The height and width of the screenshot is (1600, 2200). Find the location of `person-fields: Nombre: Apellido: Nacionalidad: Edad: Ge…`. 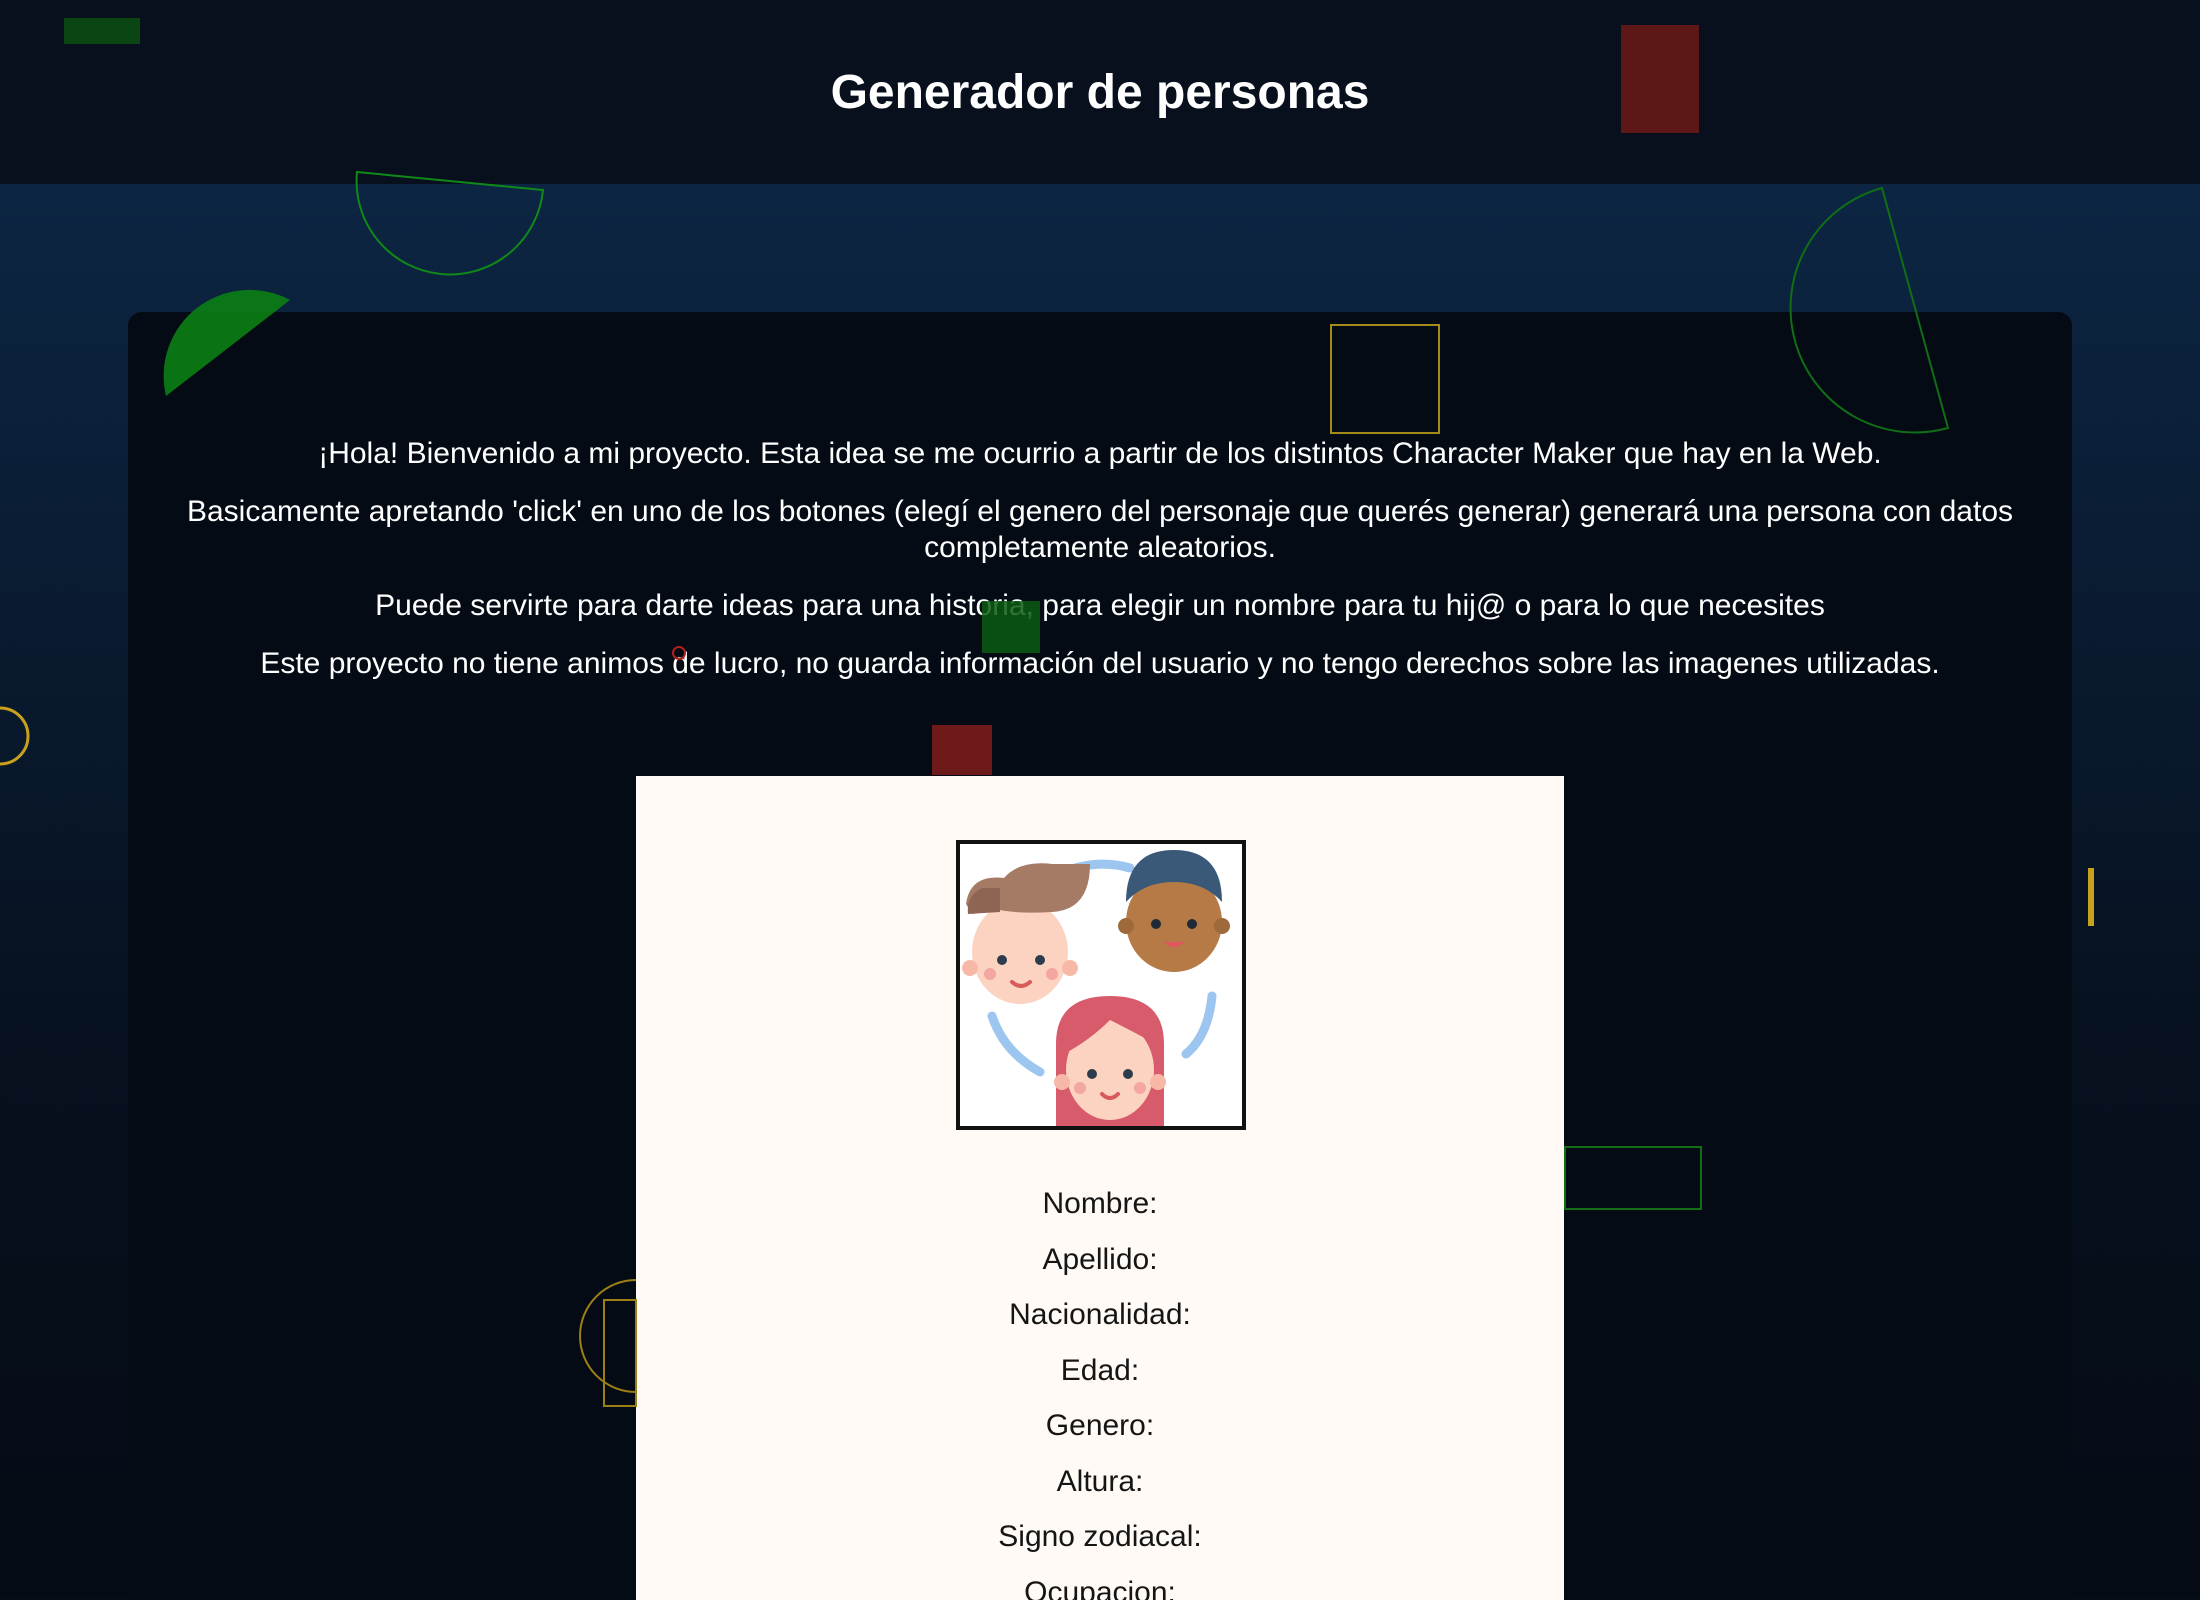

person-fields: Nombre: Apellido: Nacionalidad: Edad: Ge… is located at coordinates (1100, 1388).